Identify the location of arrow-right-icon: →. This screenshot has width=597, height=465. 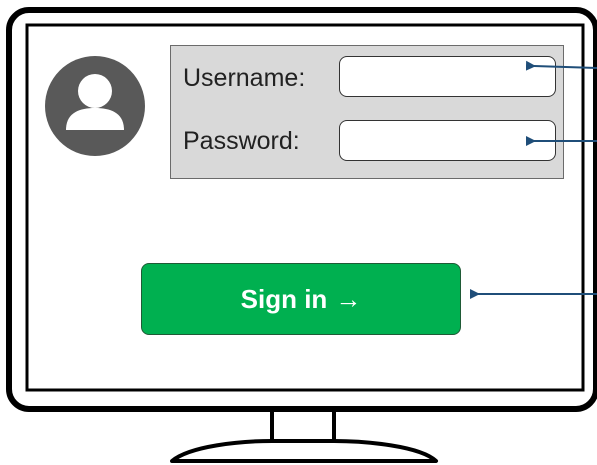
(348, 298).